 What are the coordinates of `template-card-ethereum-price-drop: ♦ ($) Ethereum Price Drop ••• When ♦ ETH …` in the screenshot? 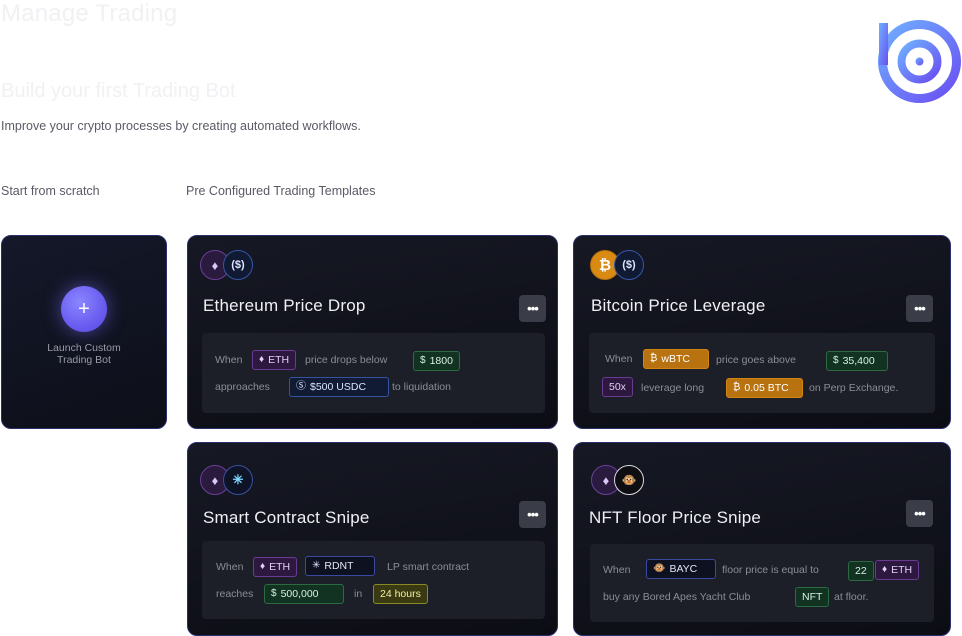 It's located at (372, 332).